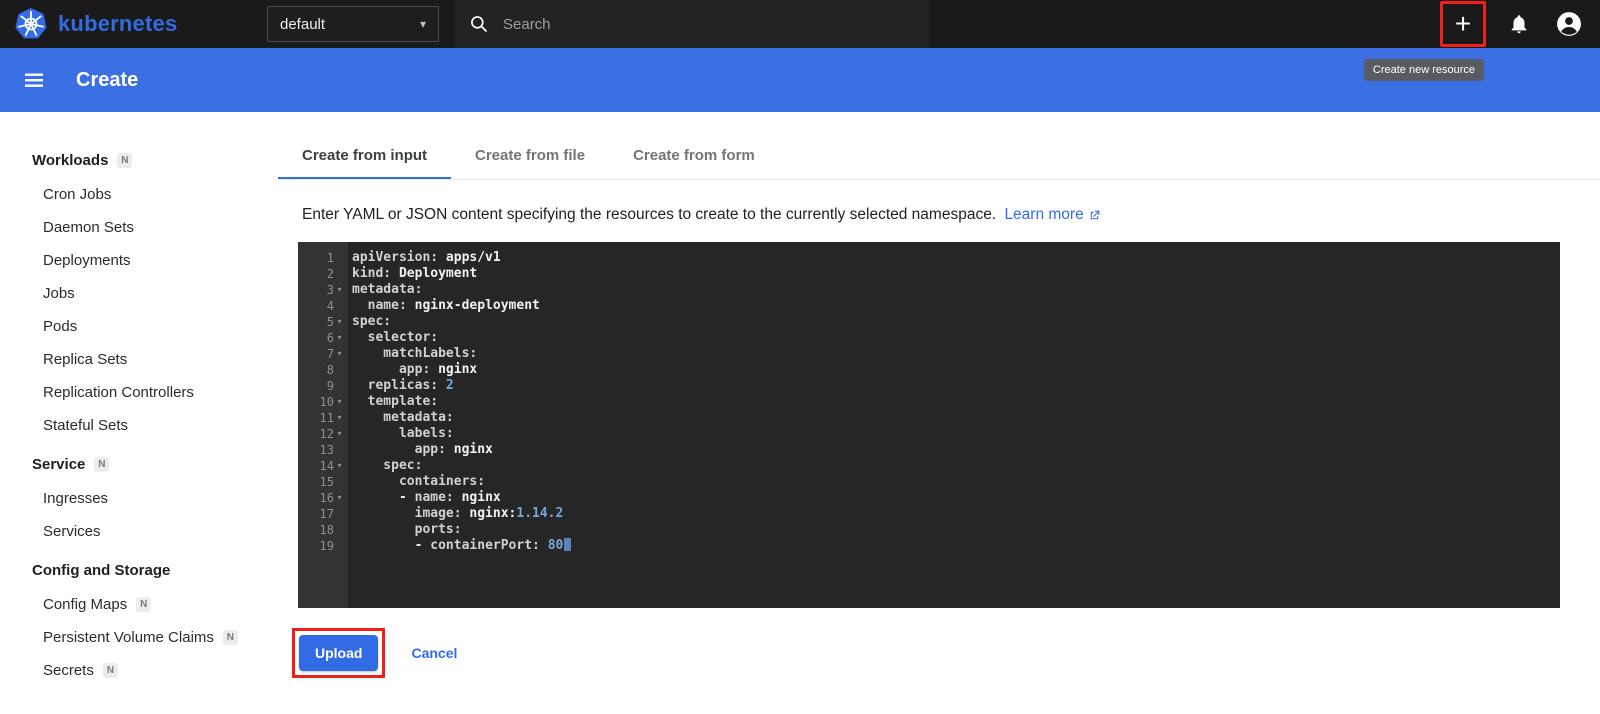 Image resolution: width=1600 pixels, height=714 pixels. I want to click on code-line: template:, so click(956, 402).